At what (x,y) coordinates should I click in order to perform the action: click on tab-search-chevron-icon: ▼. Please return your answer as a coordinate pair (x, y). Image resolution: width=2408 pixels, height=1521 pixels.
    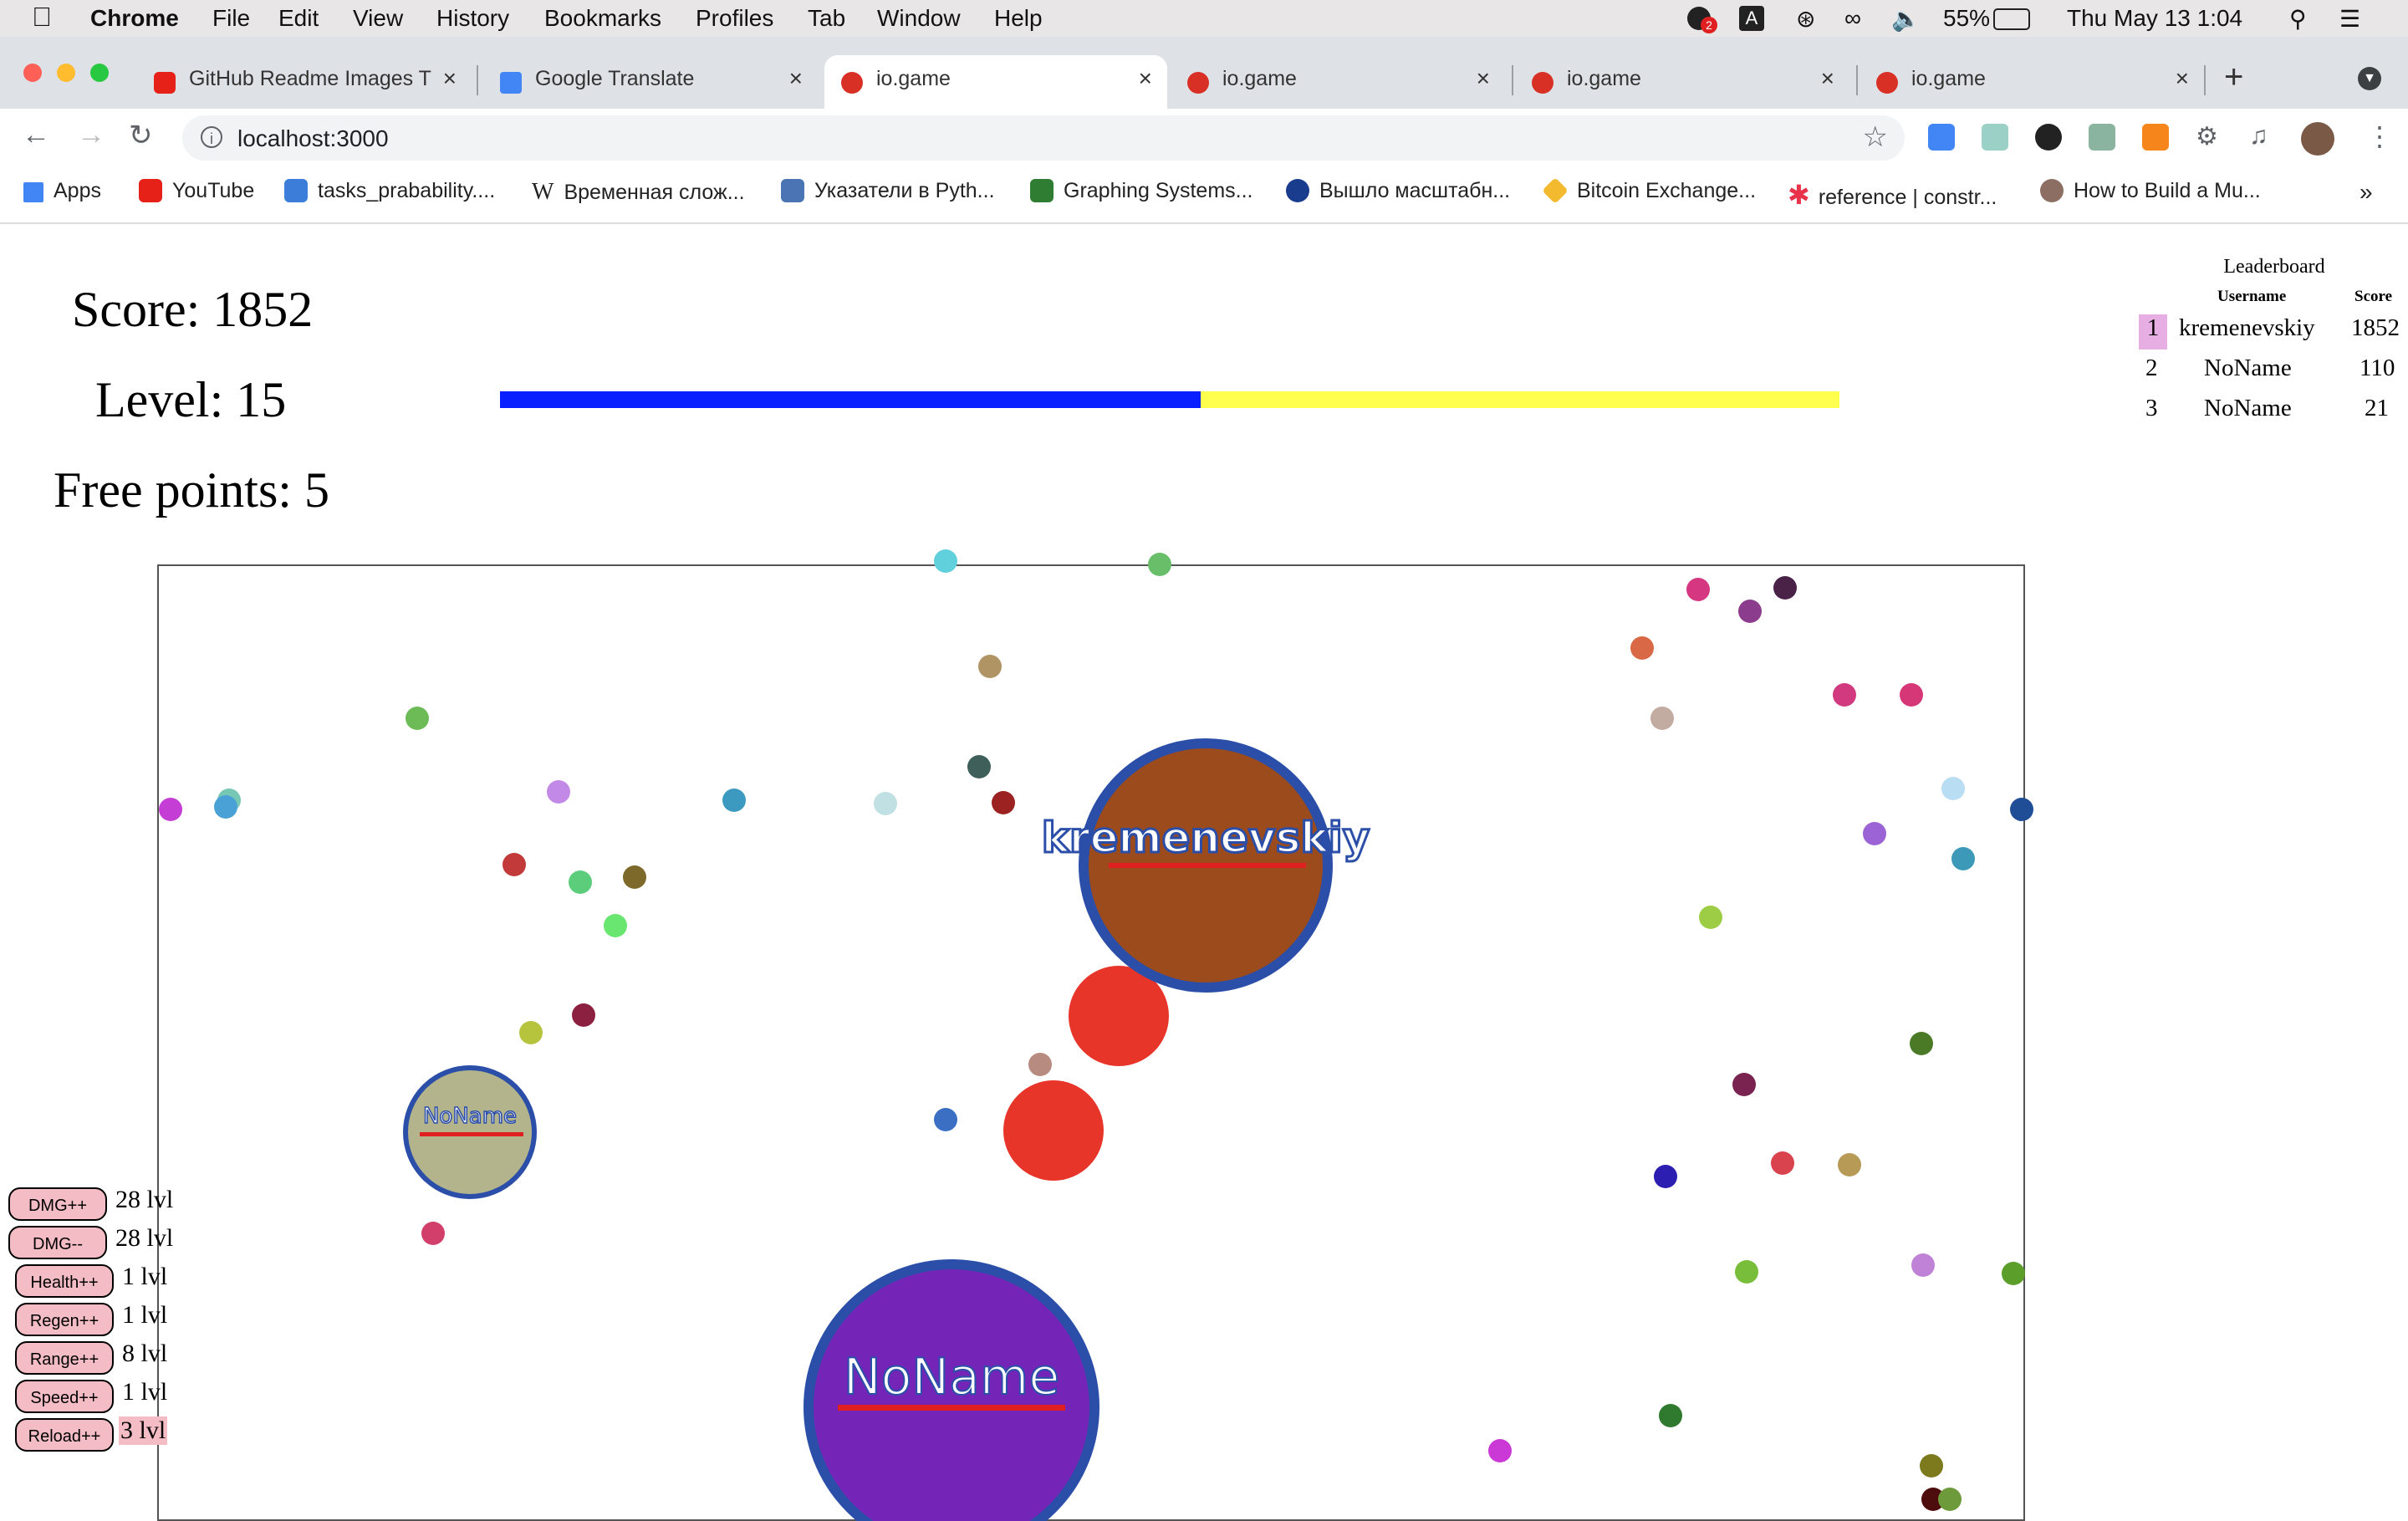
    Looking at the image, I should click on (2369, 78).